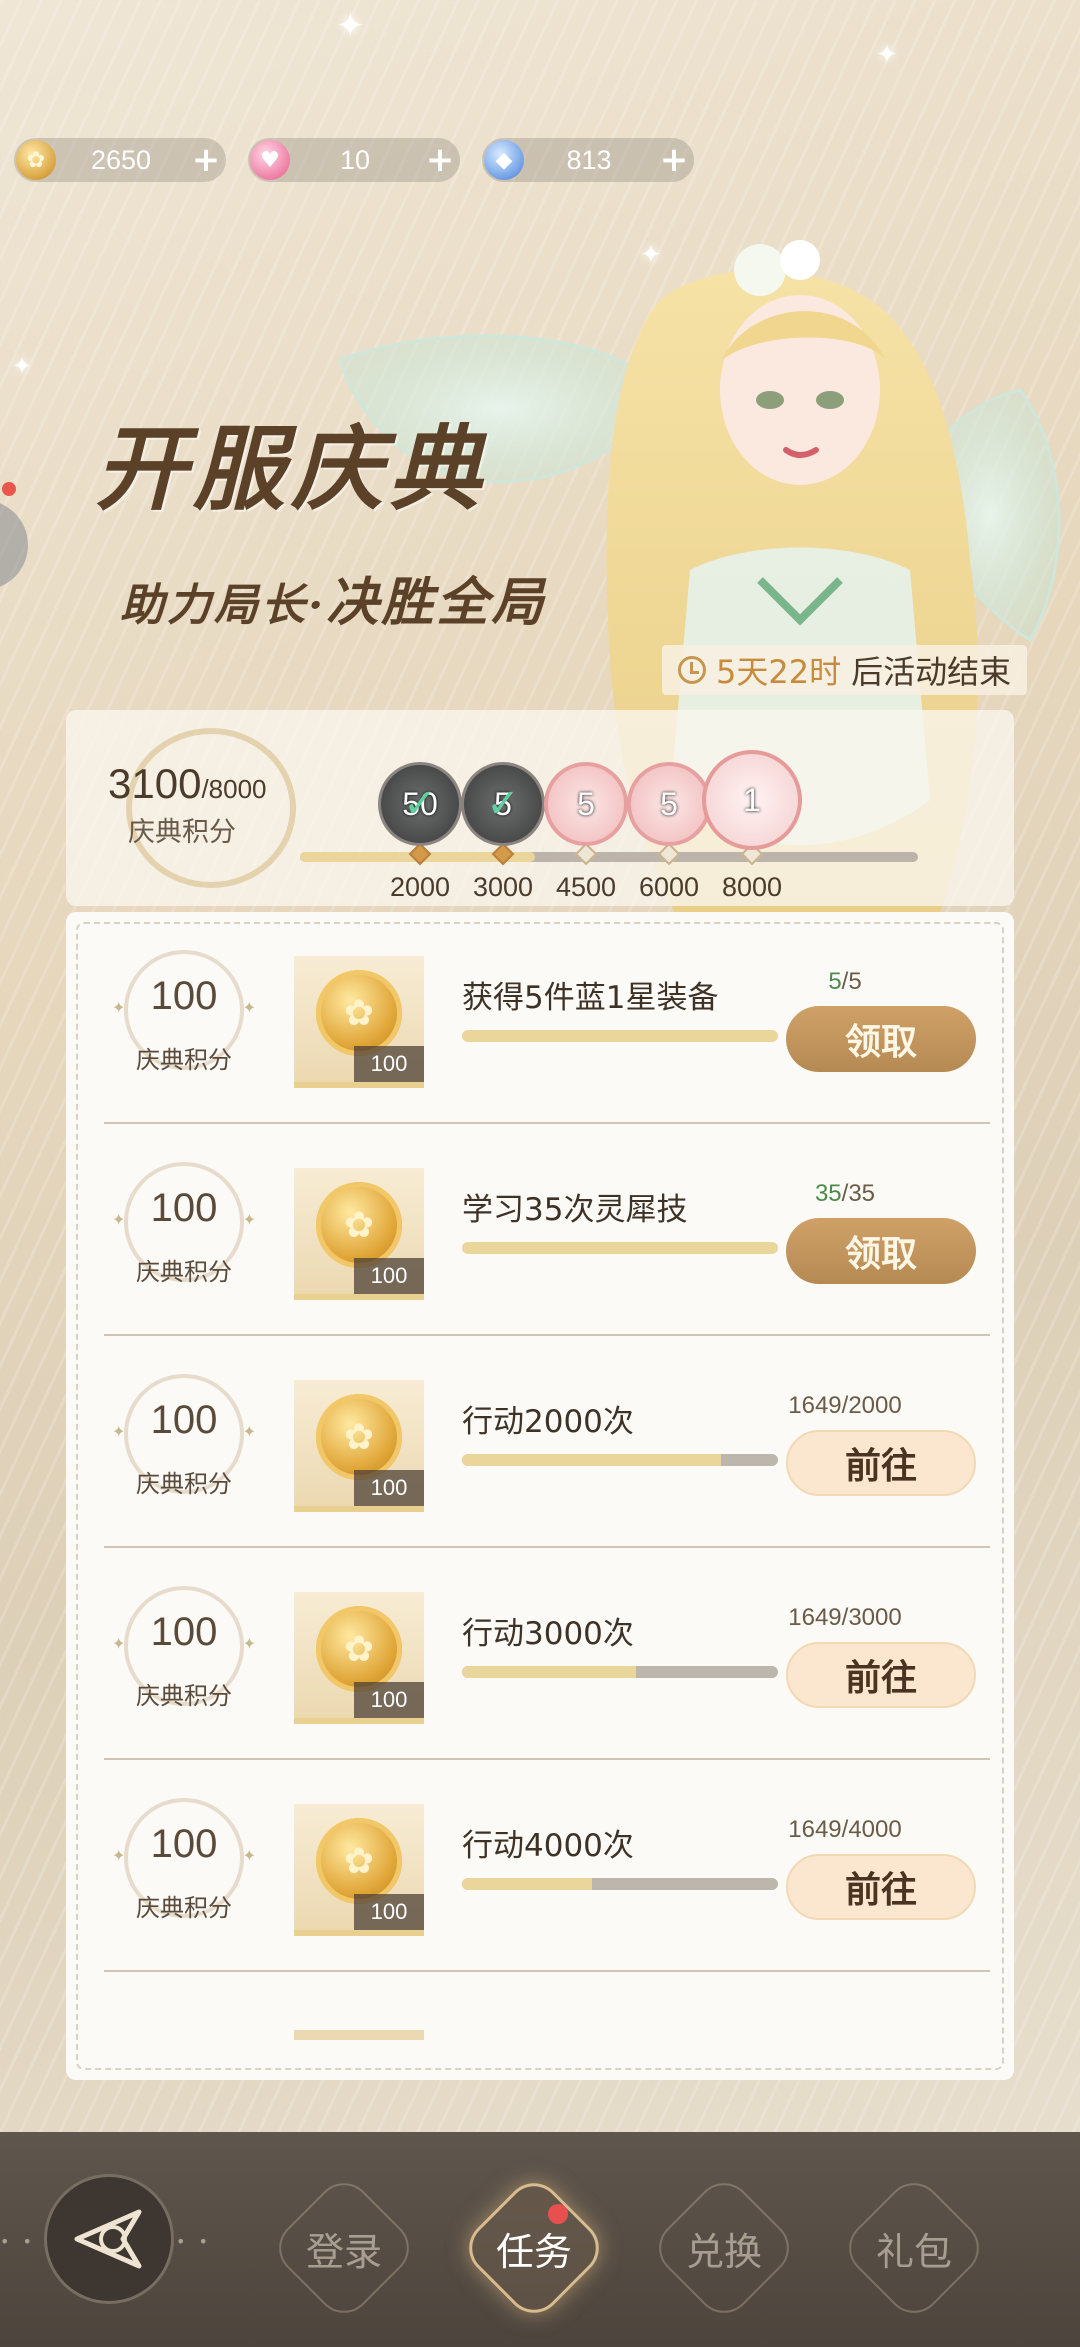 Image resolution: width=1080 pixels, height=2347 pixels. I want to click on reward-count: 1, so click(752, 799).